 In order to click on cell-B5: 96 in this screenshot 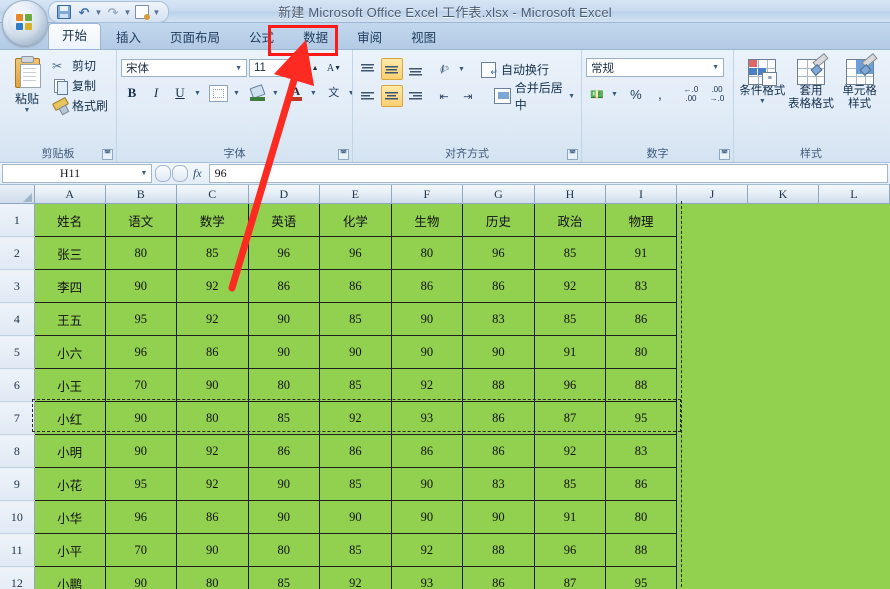, I will do `click(140, 352)`.